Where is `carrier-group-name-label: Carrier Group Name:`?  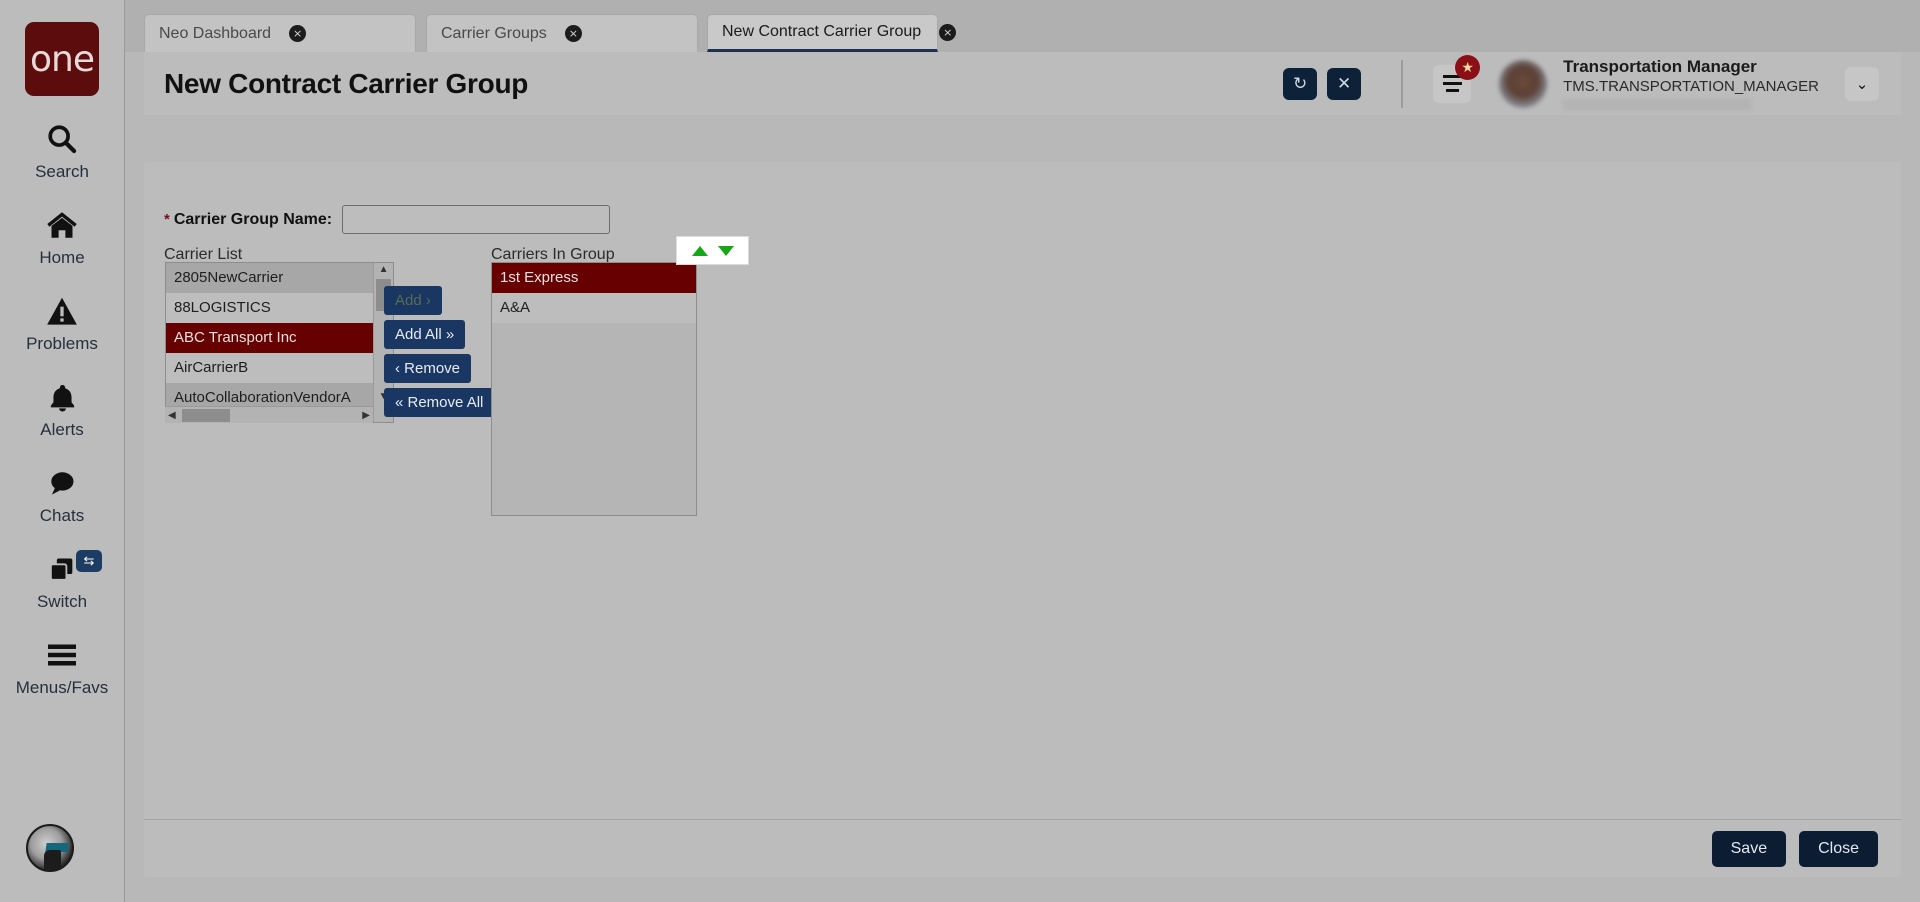 carrier-group-name-label: Carrier Group Name: is located at coordinates (253, 219).